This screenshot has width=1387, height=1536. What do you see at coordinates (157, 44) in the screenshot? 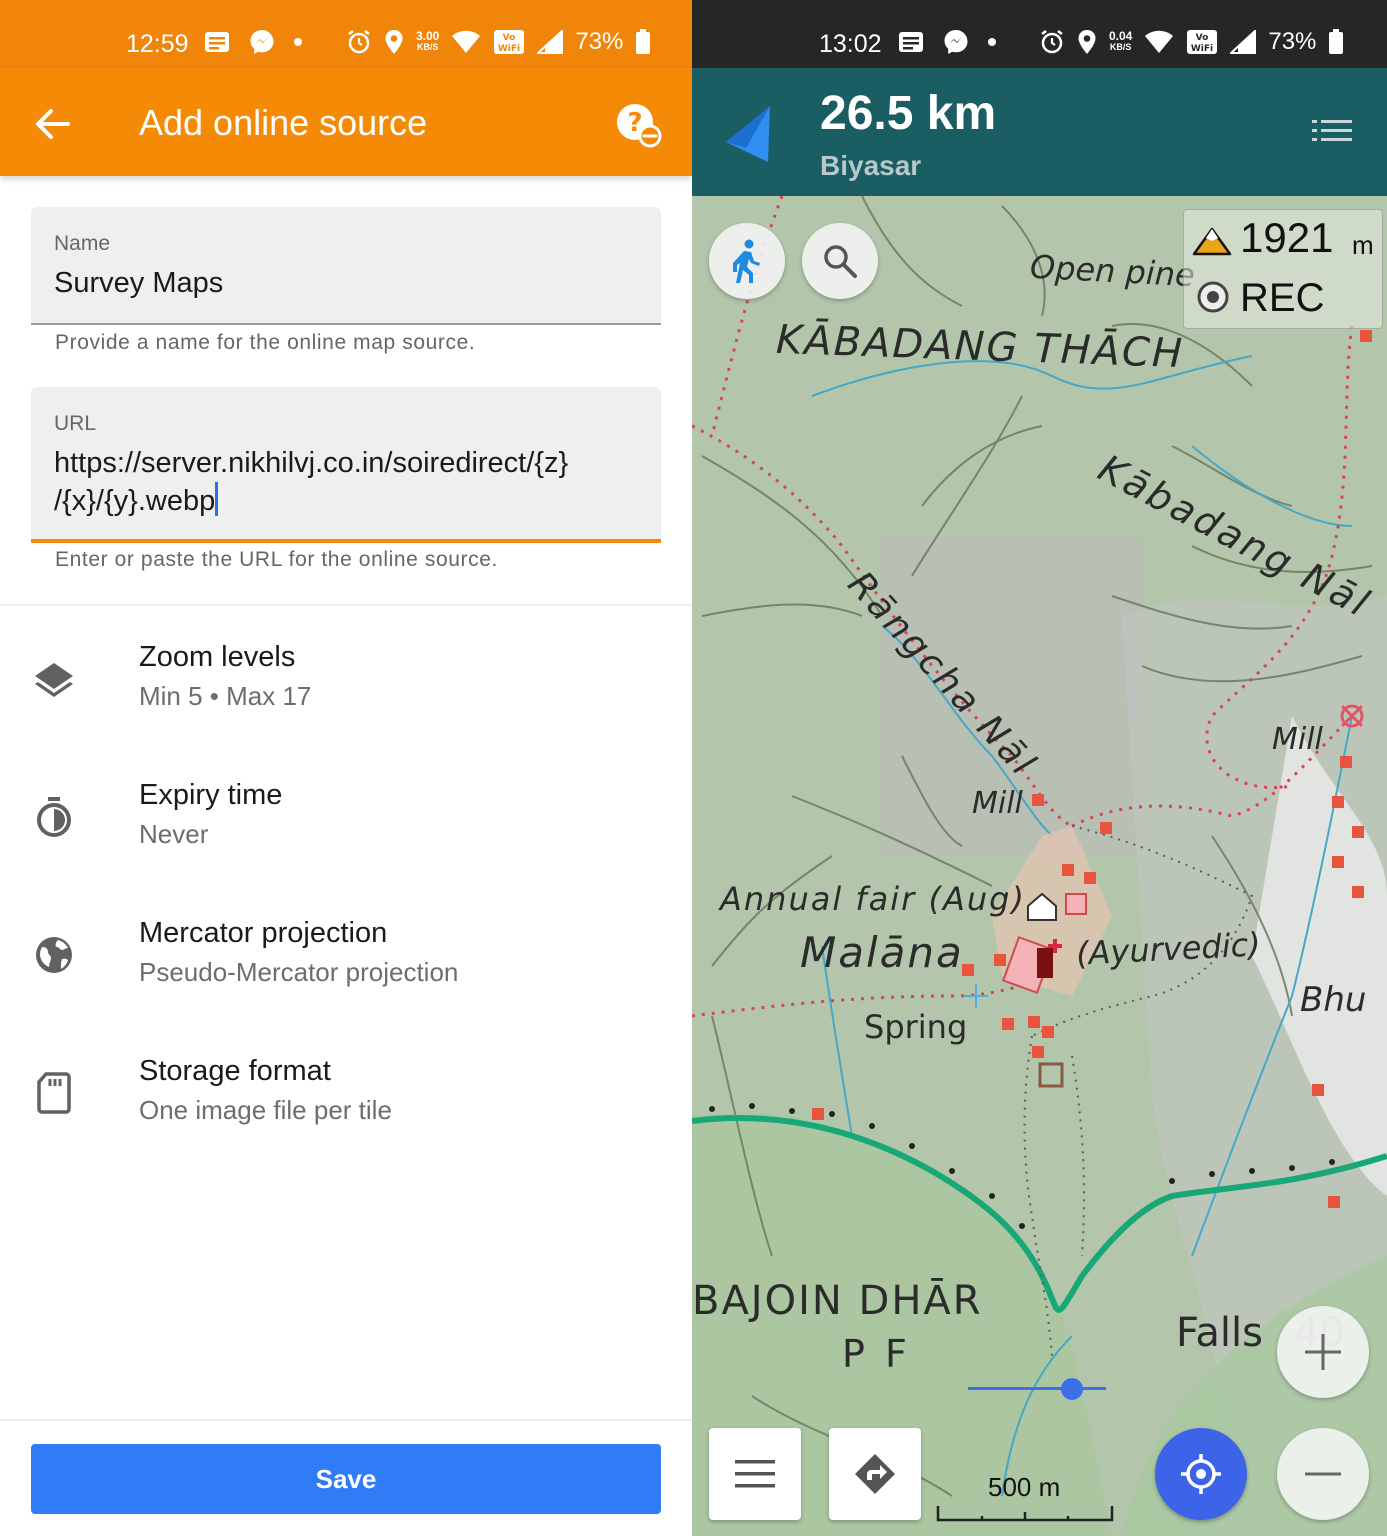
I see `status-time: 12:59` at bounding box center [157, 44].